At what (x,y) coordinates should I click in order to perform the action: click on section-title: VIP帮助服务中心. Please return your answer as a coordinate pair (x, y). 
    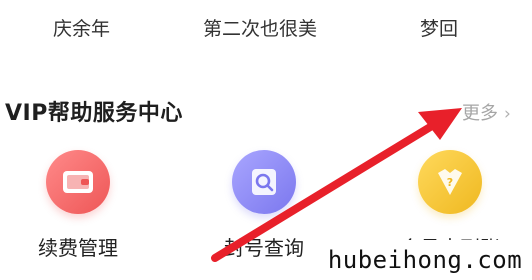
    Looking at the image, I should click on (94, 113).